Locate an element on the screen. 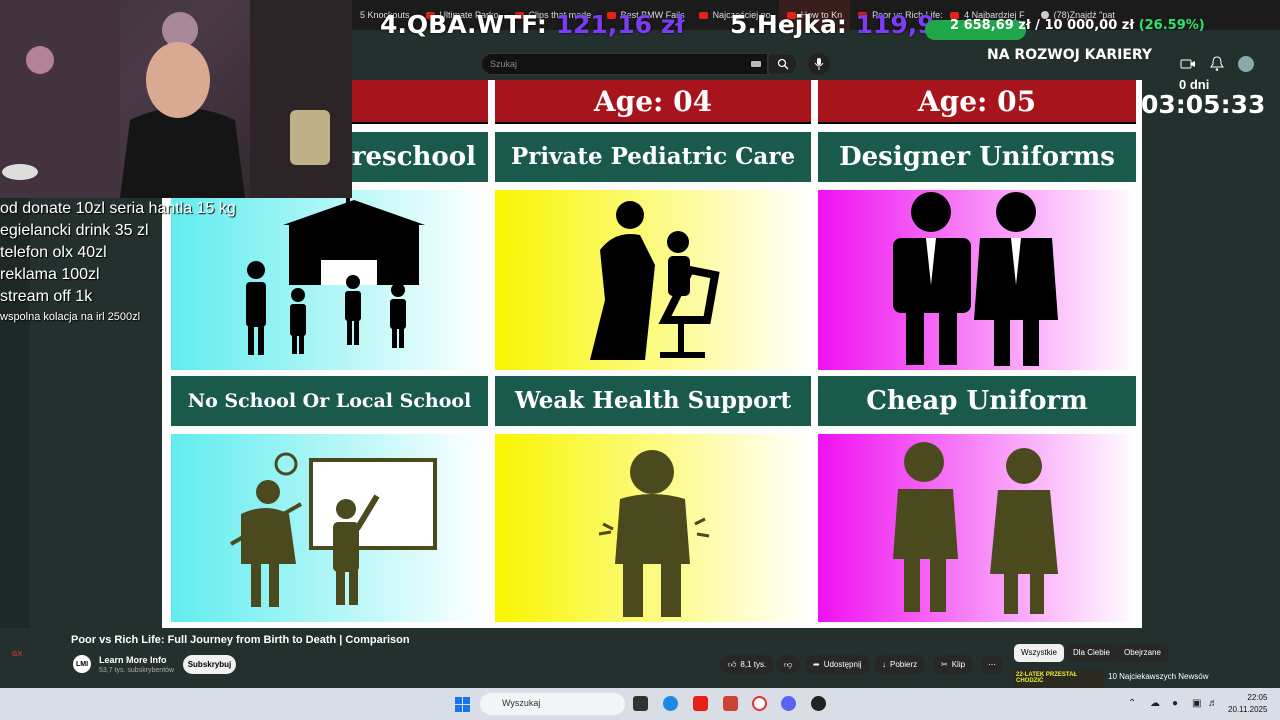 This screenshot has width=1280, height=720. share-label: Udostępnij is located at coordinates (842, 664).